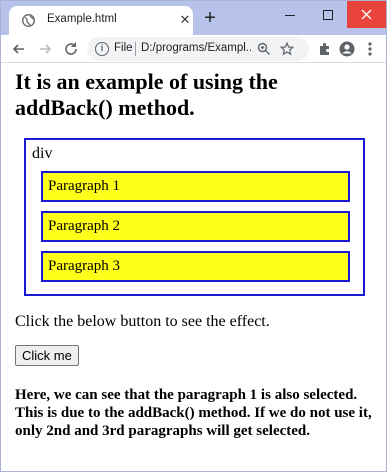 Image resolution: width=387 pixels, height=472 pixels. I want to click on paragraph-3: Paragraph 3, so click(195, 266).